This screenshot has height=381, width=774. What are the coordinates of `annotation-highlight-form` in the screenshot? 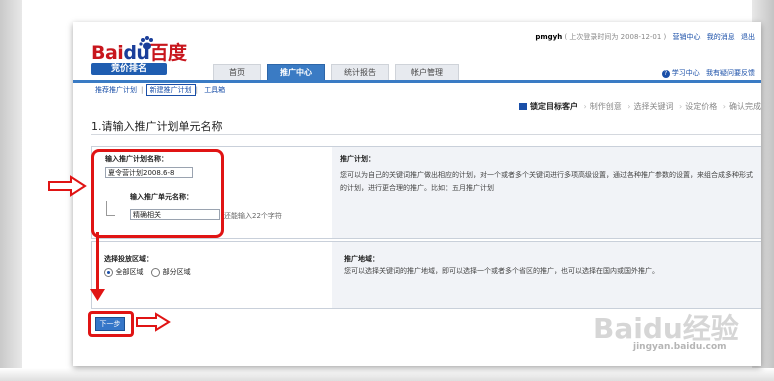 It's located at (157, 193).